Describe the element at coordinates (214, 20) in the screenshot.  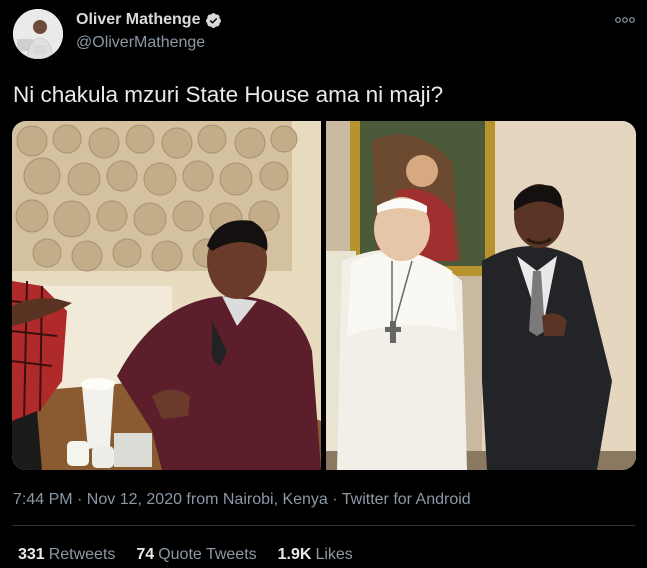
I see `verified-badge-icon` at that location.